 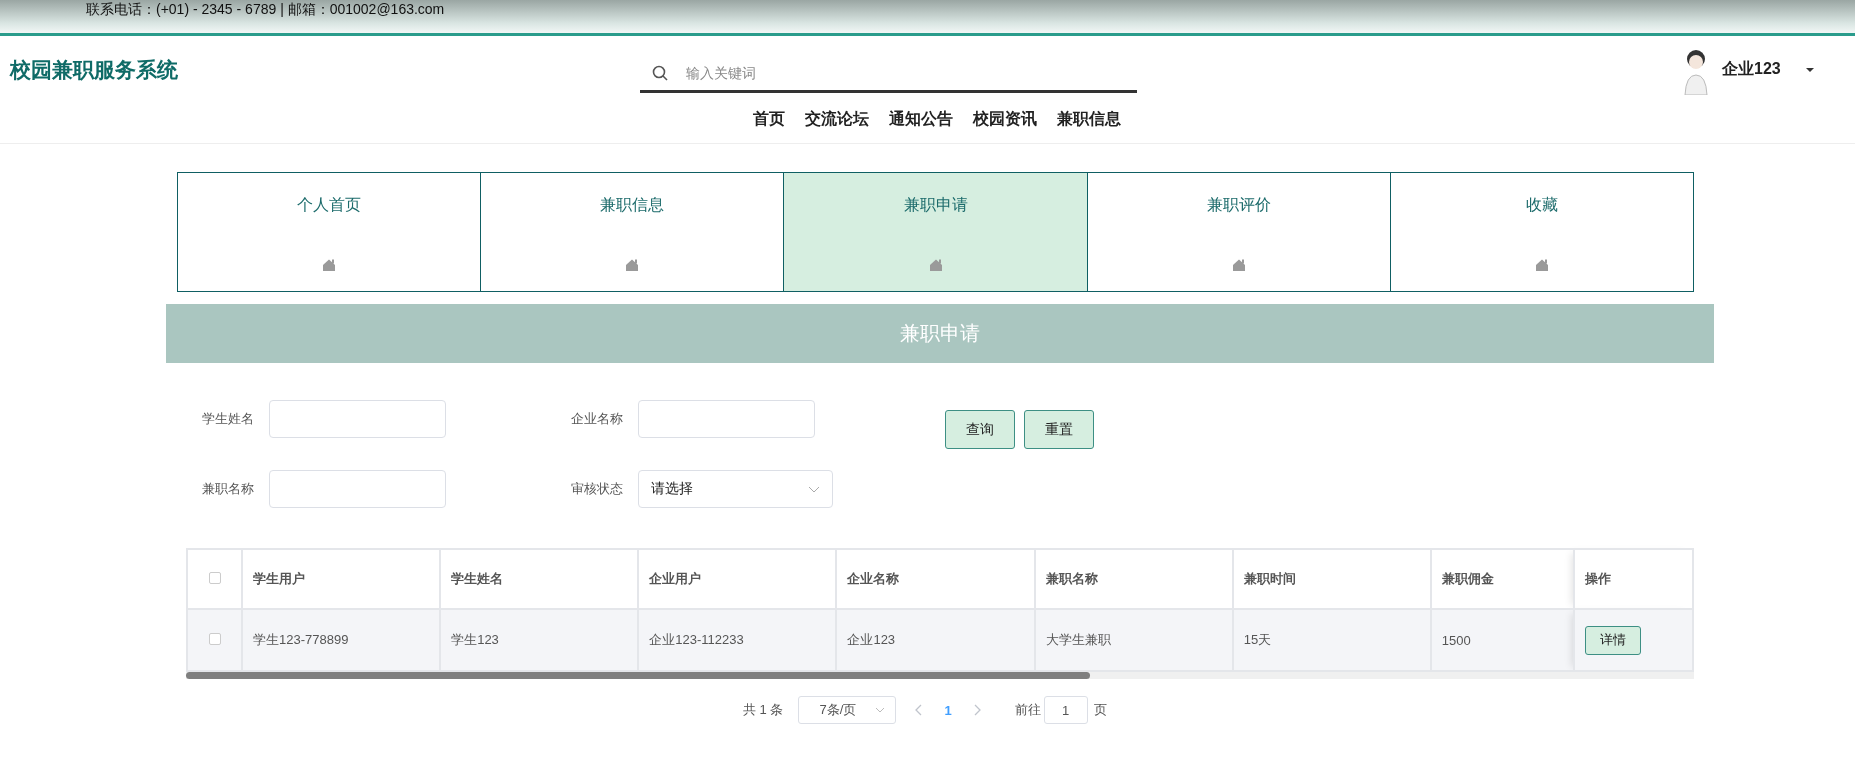 I want to click on nav-tab: 收藏, so click(x=1541, y=232).